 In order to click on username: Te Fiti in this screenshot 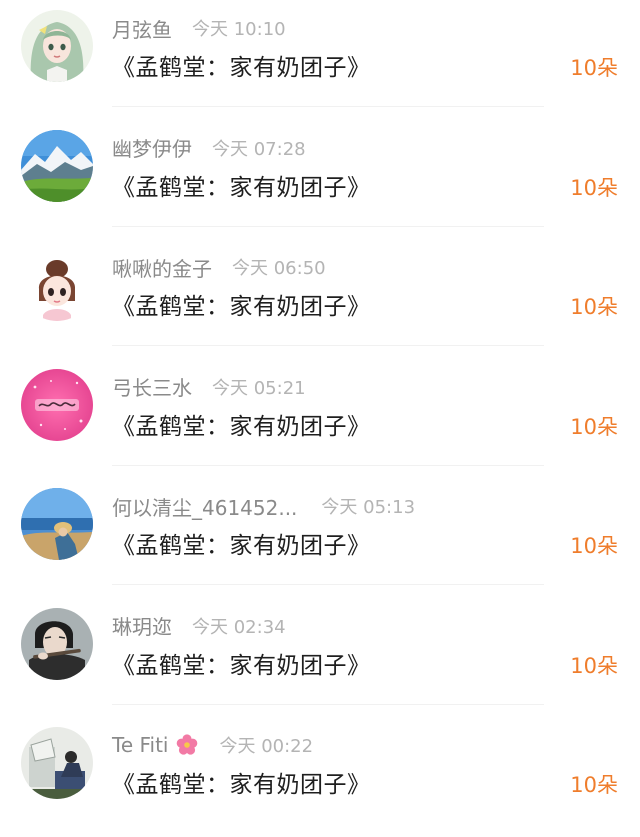, I will do `click(140, 745)`.